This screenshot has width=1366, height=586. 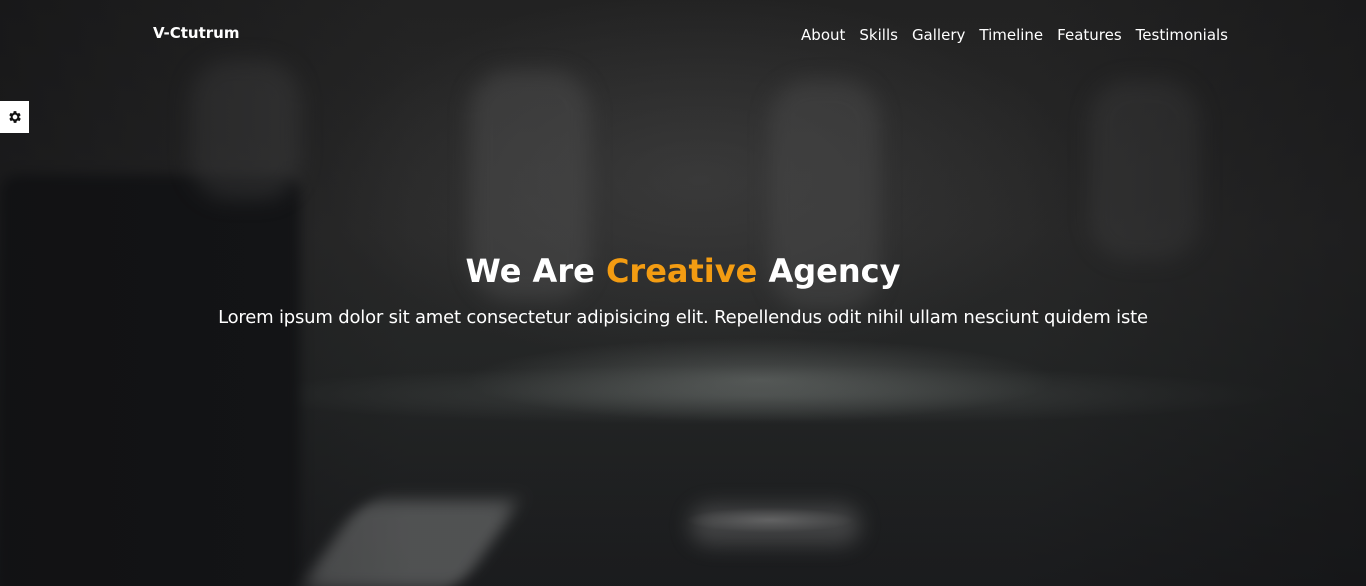 I want to click on nav-item-gallery: Gallery, so click(x=938, y=34).